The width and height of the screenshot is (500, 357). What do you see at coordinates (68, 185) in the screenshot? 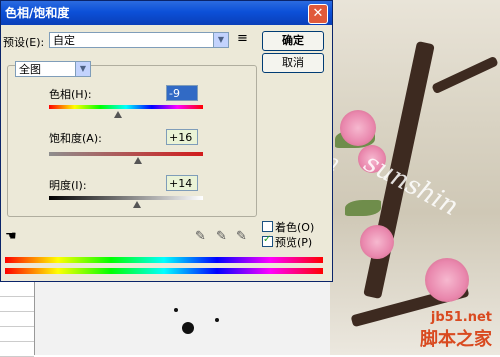
I see `lightness-label: 明度(I):` at bounding box center [68, 185].